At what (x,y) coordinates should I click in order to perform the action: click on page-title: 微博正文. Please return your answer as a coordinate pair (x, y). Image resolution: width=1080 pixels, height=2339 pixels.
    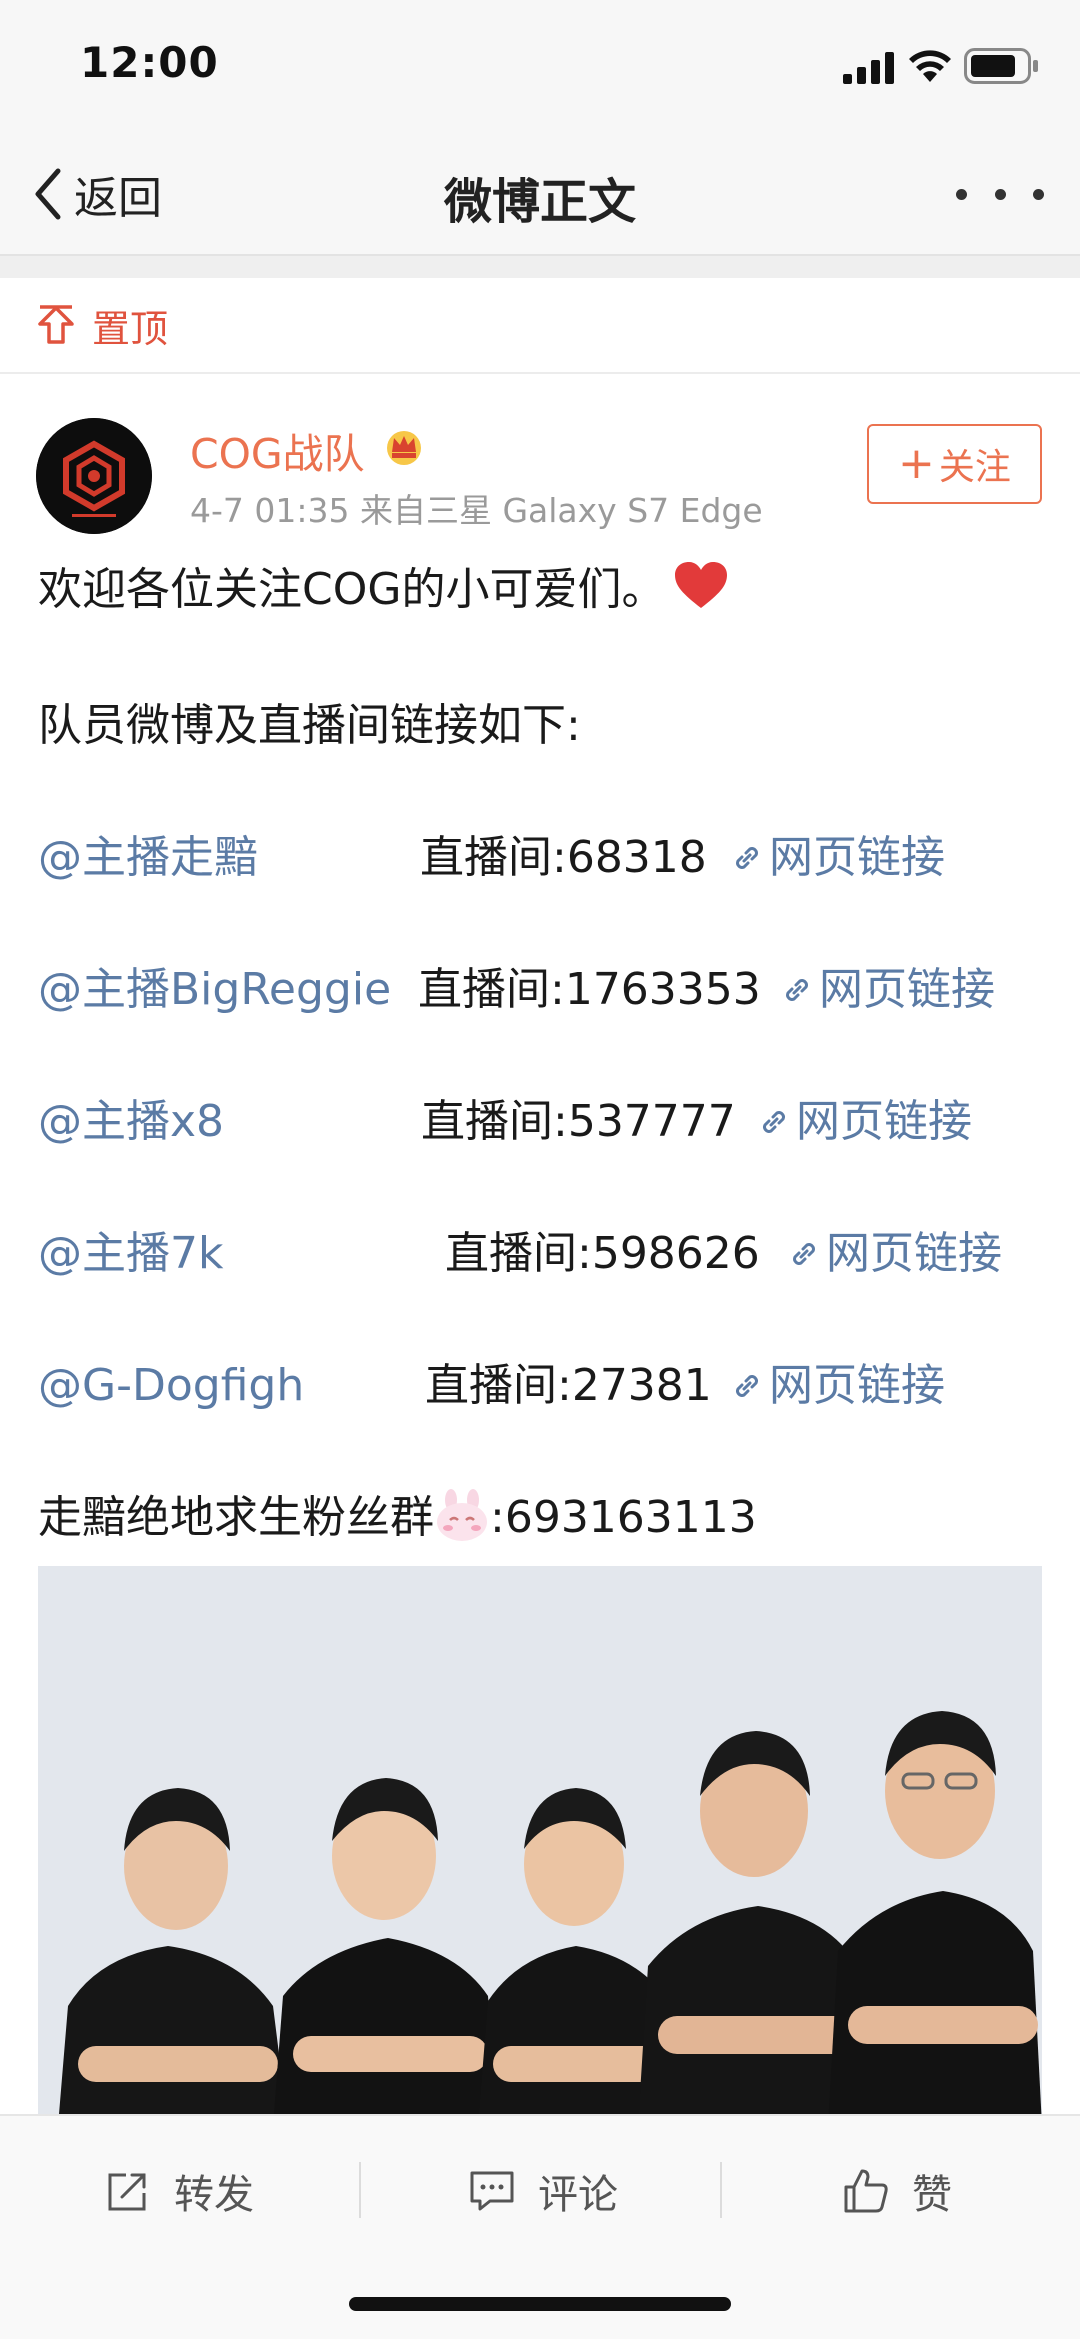
    Looking at the image, I should click on (539, 202).